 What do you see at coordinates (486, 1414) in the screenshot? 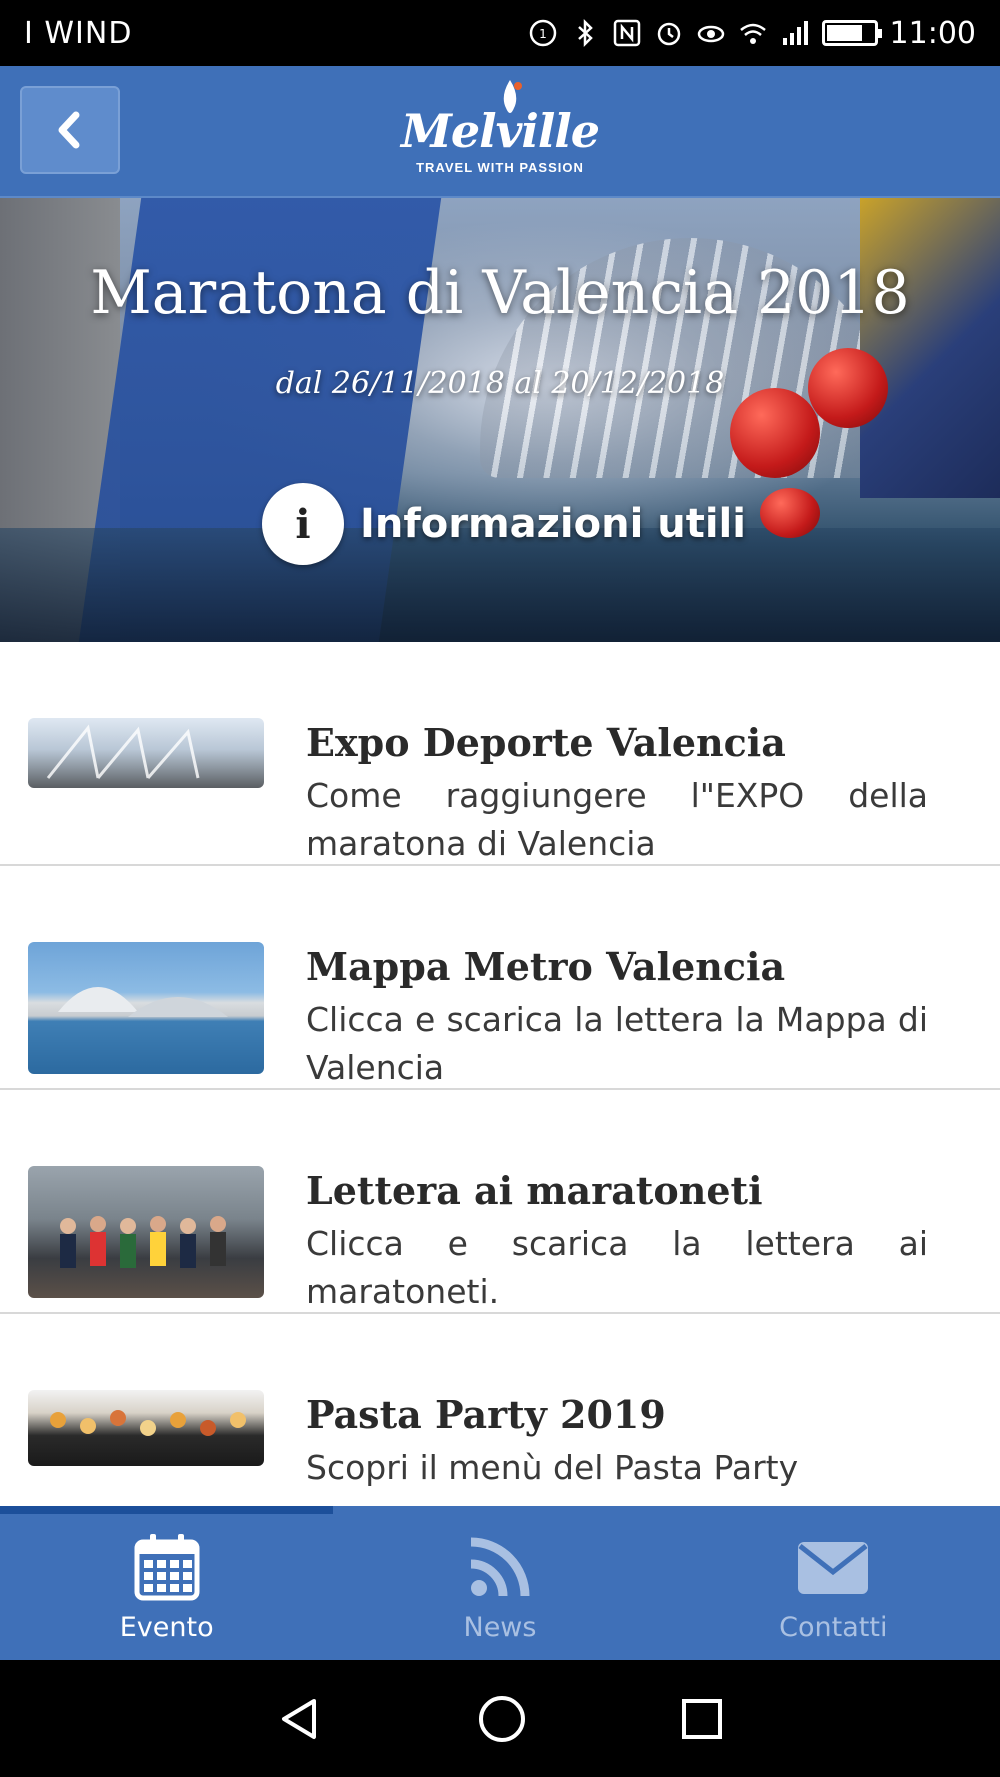
I see `item-title: Pasta Party 2019` at bounding box center [486, 1414].